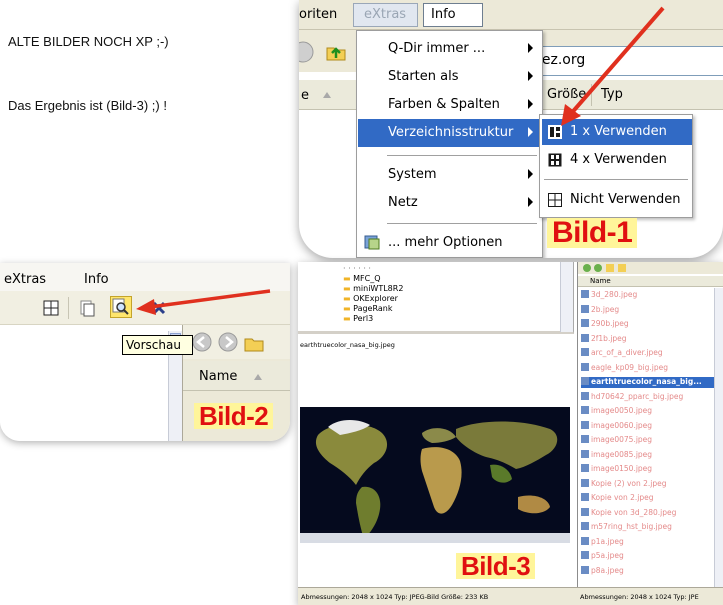 This screenshot has height=605, width=723. Describe the element at coordinates (629, 483) in the screenshot. I see `file-name: Kopie (2) von 2.jpeg` at that location.